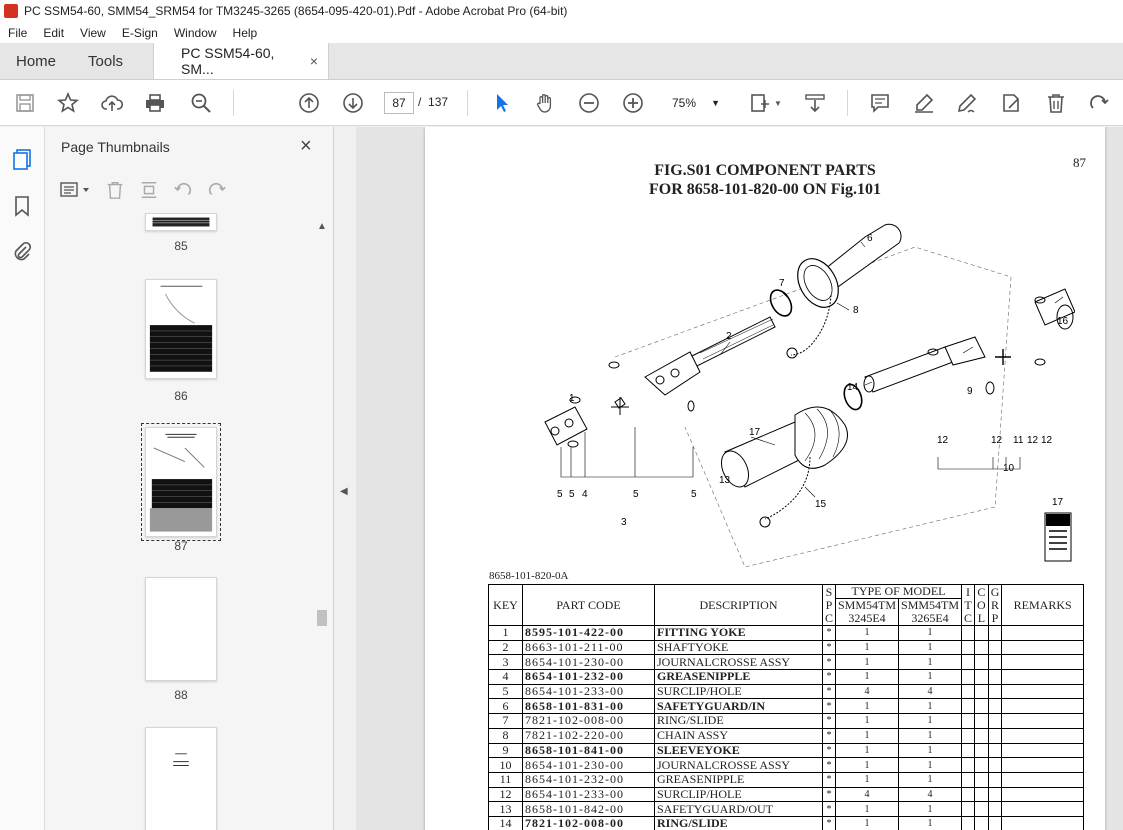  Describe the element at coordinates (880, 103) in the screenshot. I see `comment-icon` at that location.